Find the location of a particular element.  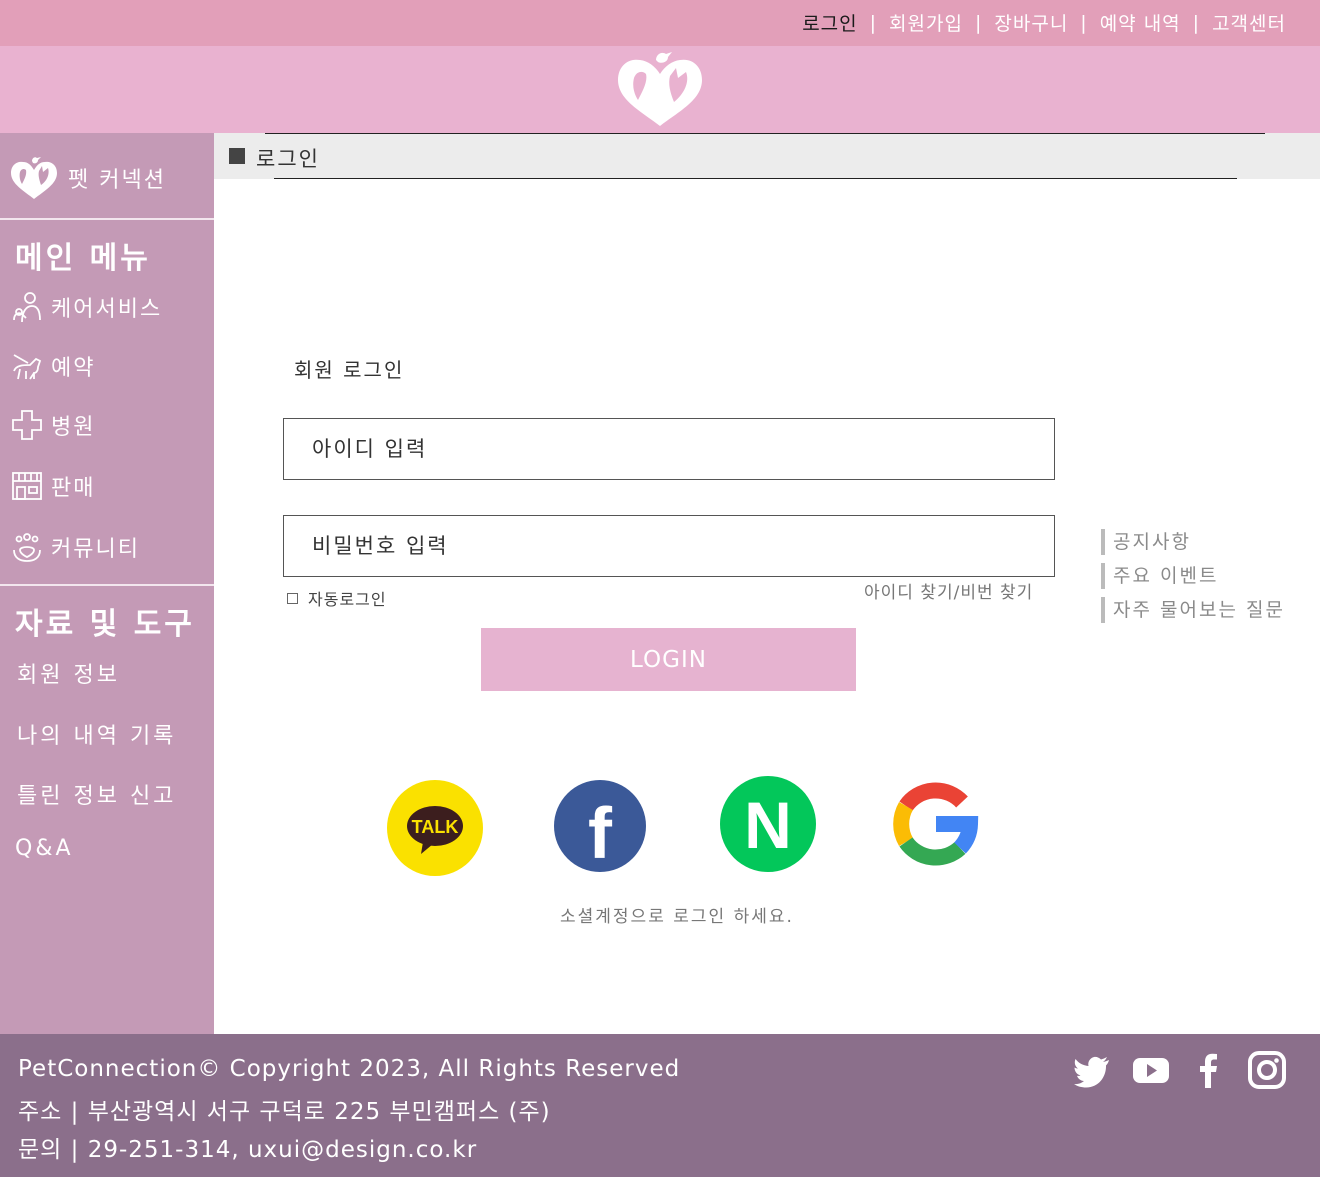

top-nav-reservations: 예약 내역 is located at coordinates (1140, 22).